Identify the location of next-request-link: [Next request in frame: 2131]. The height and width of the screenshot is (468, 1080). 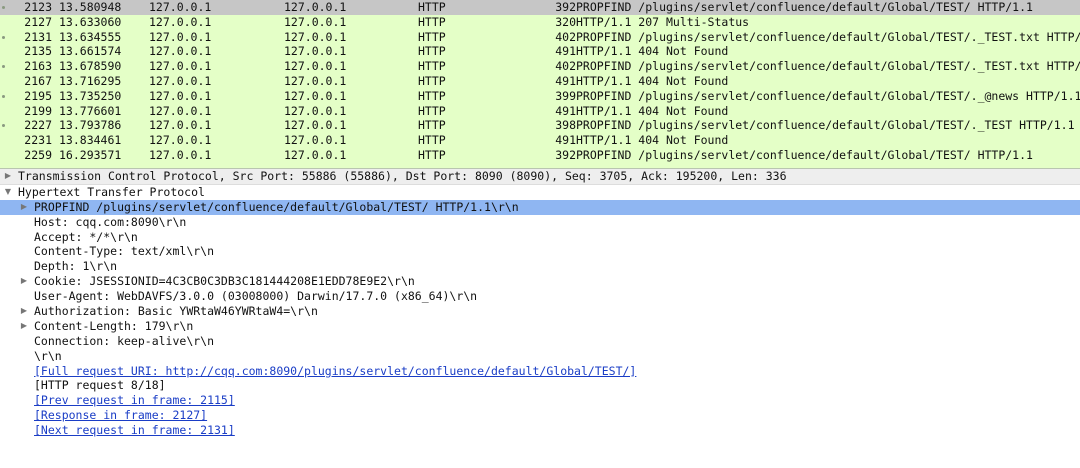
(134, 430).